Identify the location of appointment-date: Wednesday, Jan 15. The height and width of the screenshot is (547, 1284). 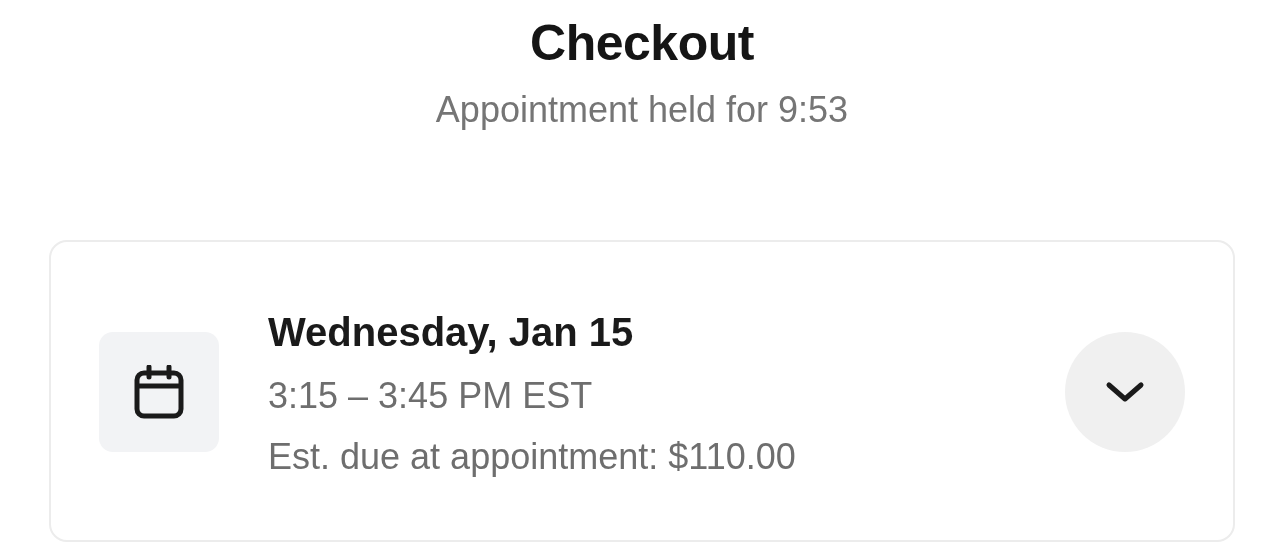
(451, 332).